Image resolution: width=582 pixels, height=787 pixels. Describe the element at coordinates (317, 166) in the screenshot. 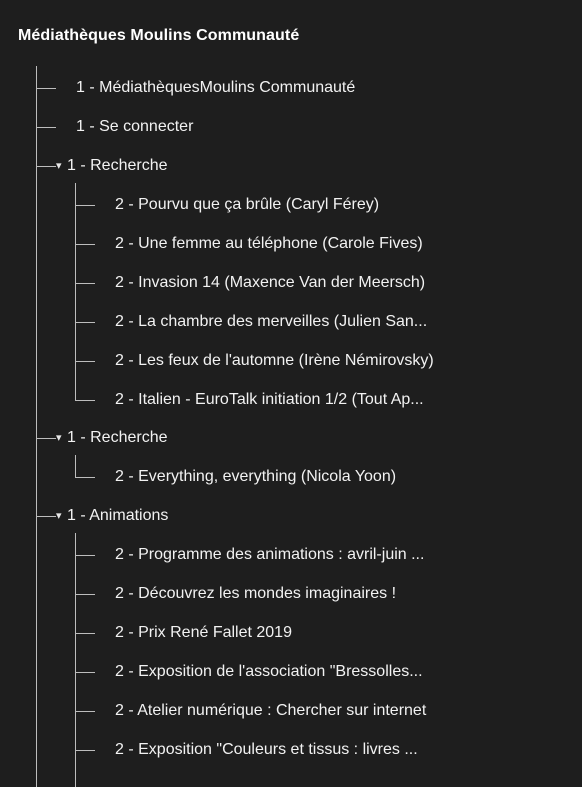

I see `tree-item-recherche-1: 1 - Recherche` at that location.